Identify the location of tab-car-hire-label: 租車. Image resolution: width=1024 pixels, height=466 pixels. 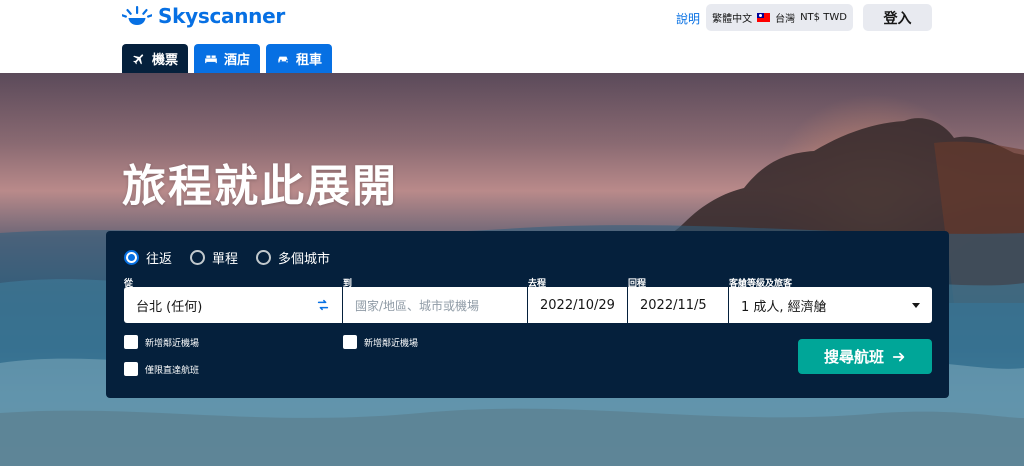
(309, 60).